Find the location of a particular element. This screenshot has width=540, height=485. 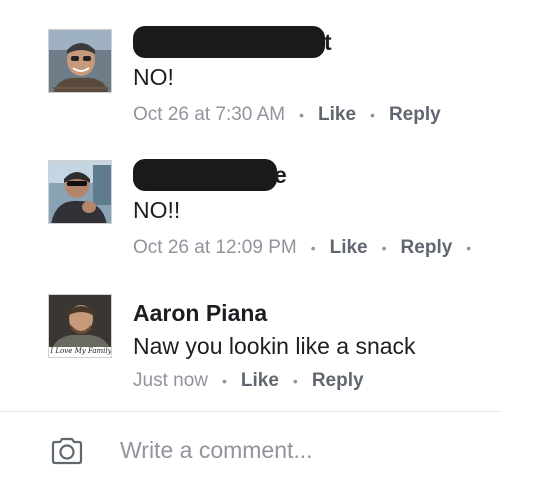

comment-timestamp: Oct 26 at 12:09 PM is located at coordinates (215, 248).